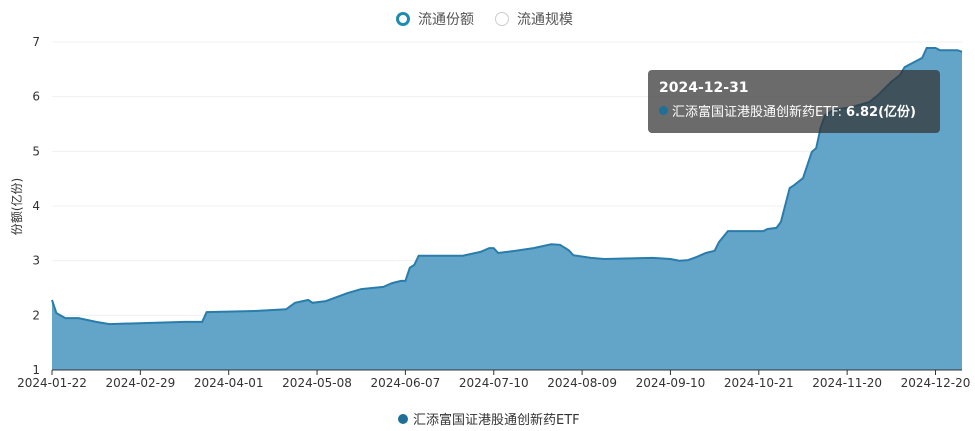 This screenshot has width=975, height=431. Describe the element at coordinates (494, 383) in the screenshot. I see `x-tick-label: 2024-07-10` at that location.